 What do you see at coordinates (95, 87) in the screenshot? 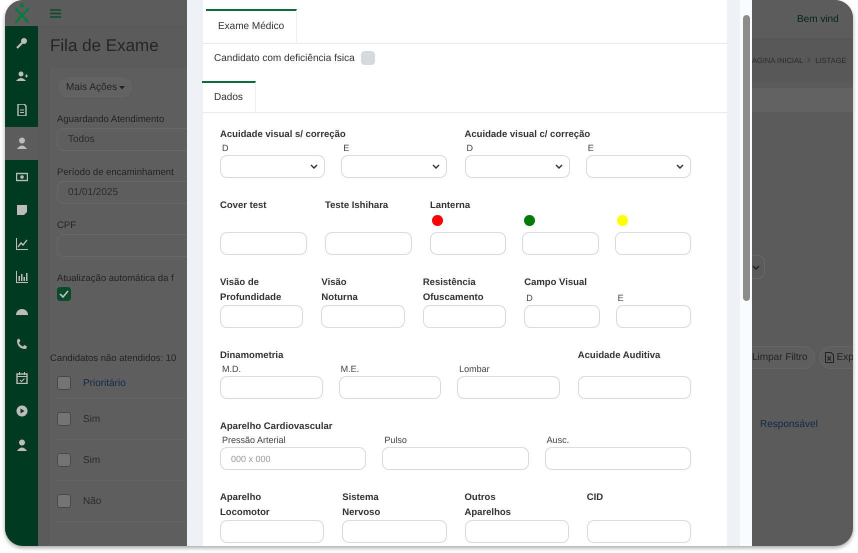
I see `more-actions-button: Mais Ações` at bounding box center [95, 87].